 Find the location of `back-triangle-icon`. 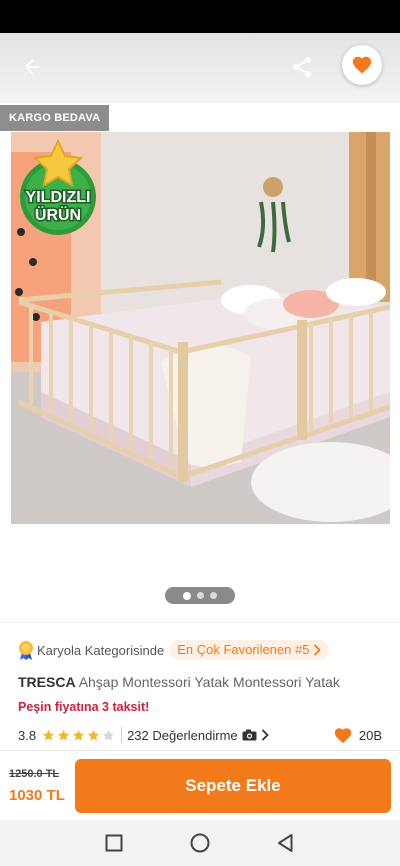

back-triangle-icon is located at coordinates (285, 843).